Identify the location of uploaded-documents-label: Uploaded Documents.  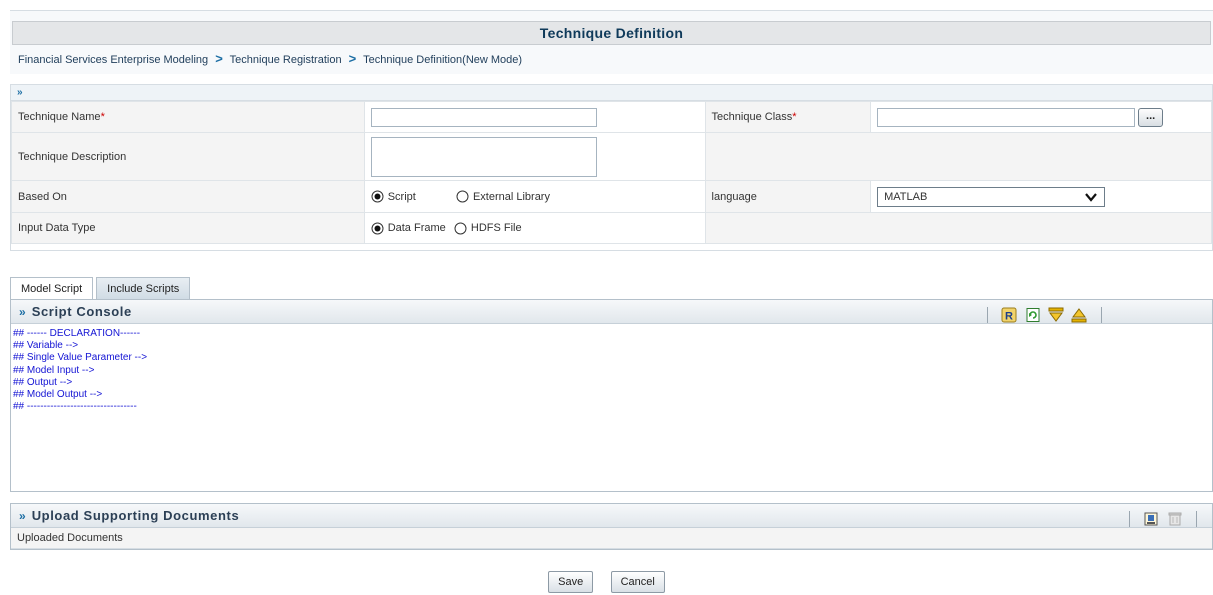
(611, 538).